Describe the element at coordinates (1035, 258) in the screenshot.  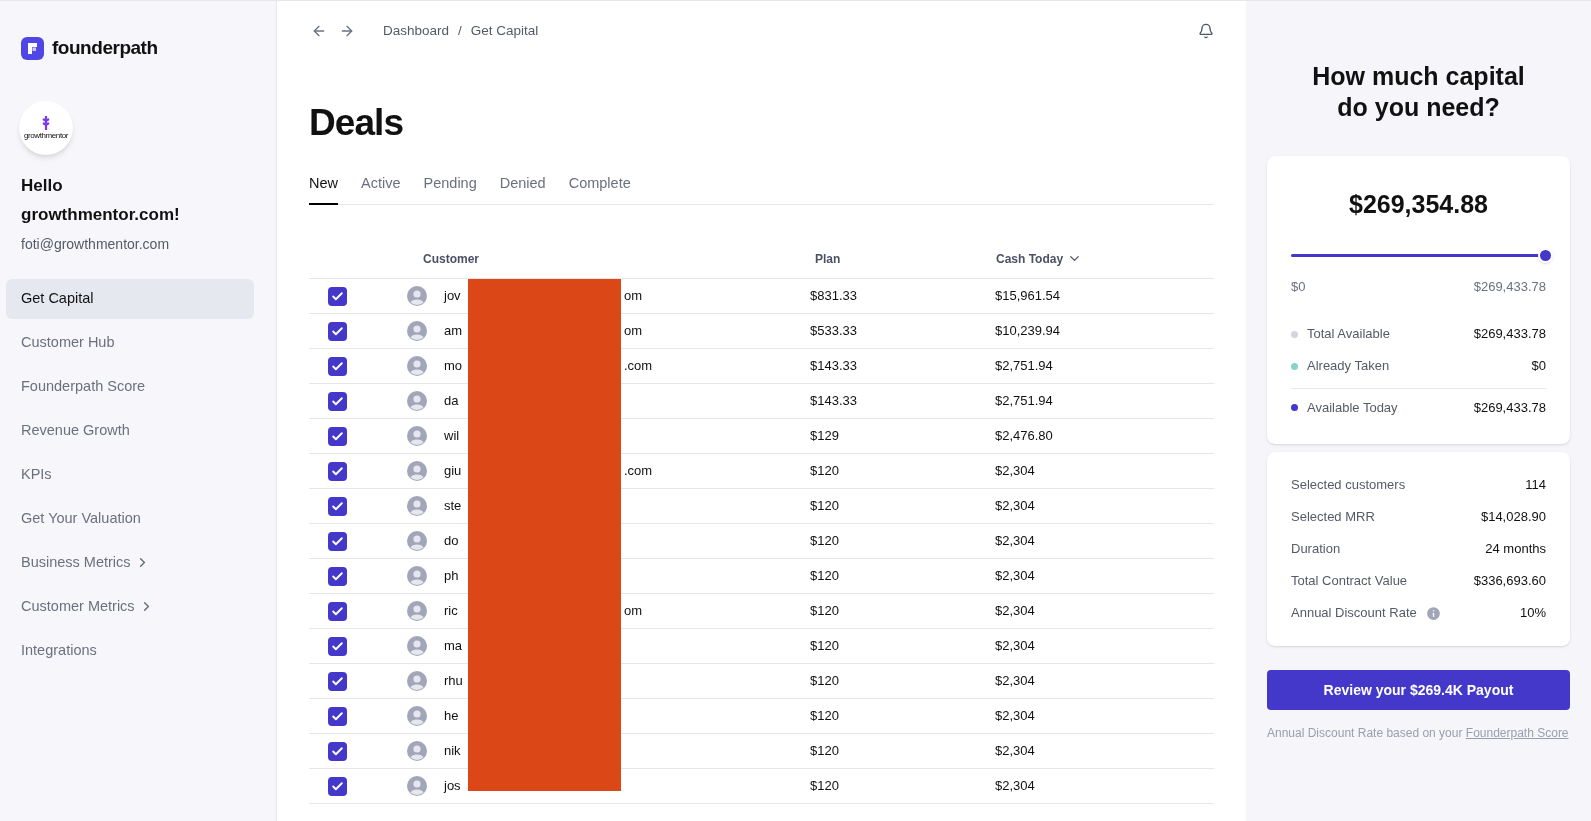
I see `column-header: Cash Today` at that location.